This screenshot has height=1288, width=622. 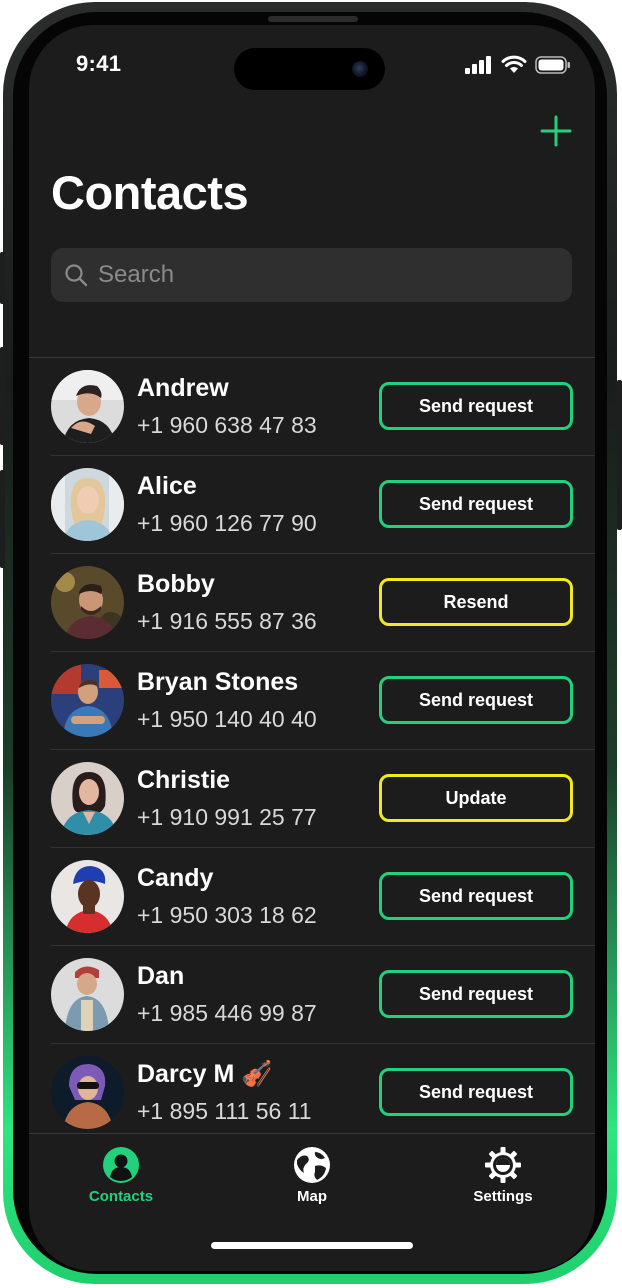 What do you see at coordinates (2, 396) in the screenshot?
I see `volume-up-button` at bounding box center [2, 396].